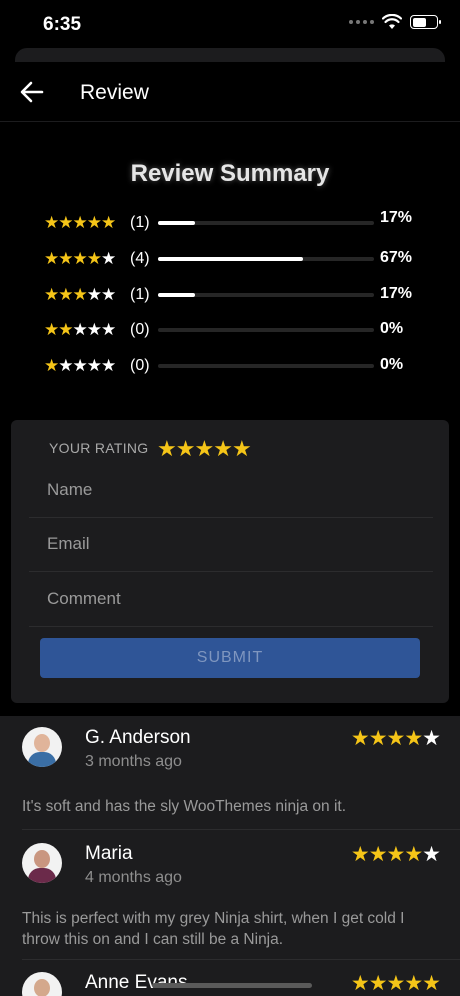 The image size is (460, 996). I want to click on reviewer-name: G. Anderson, so click(138, 737).